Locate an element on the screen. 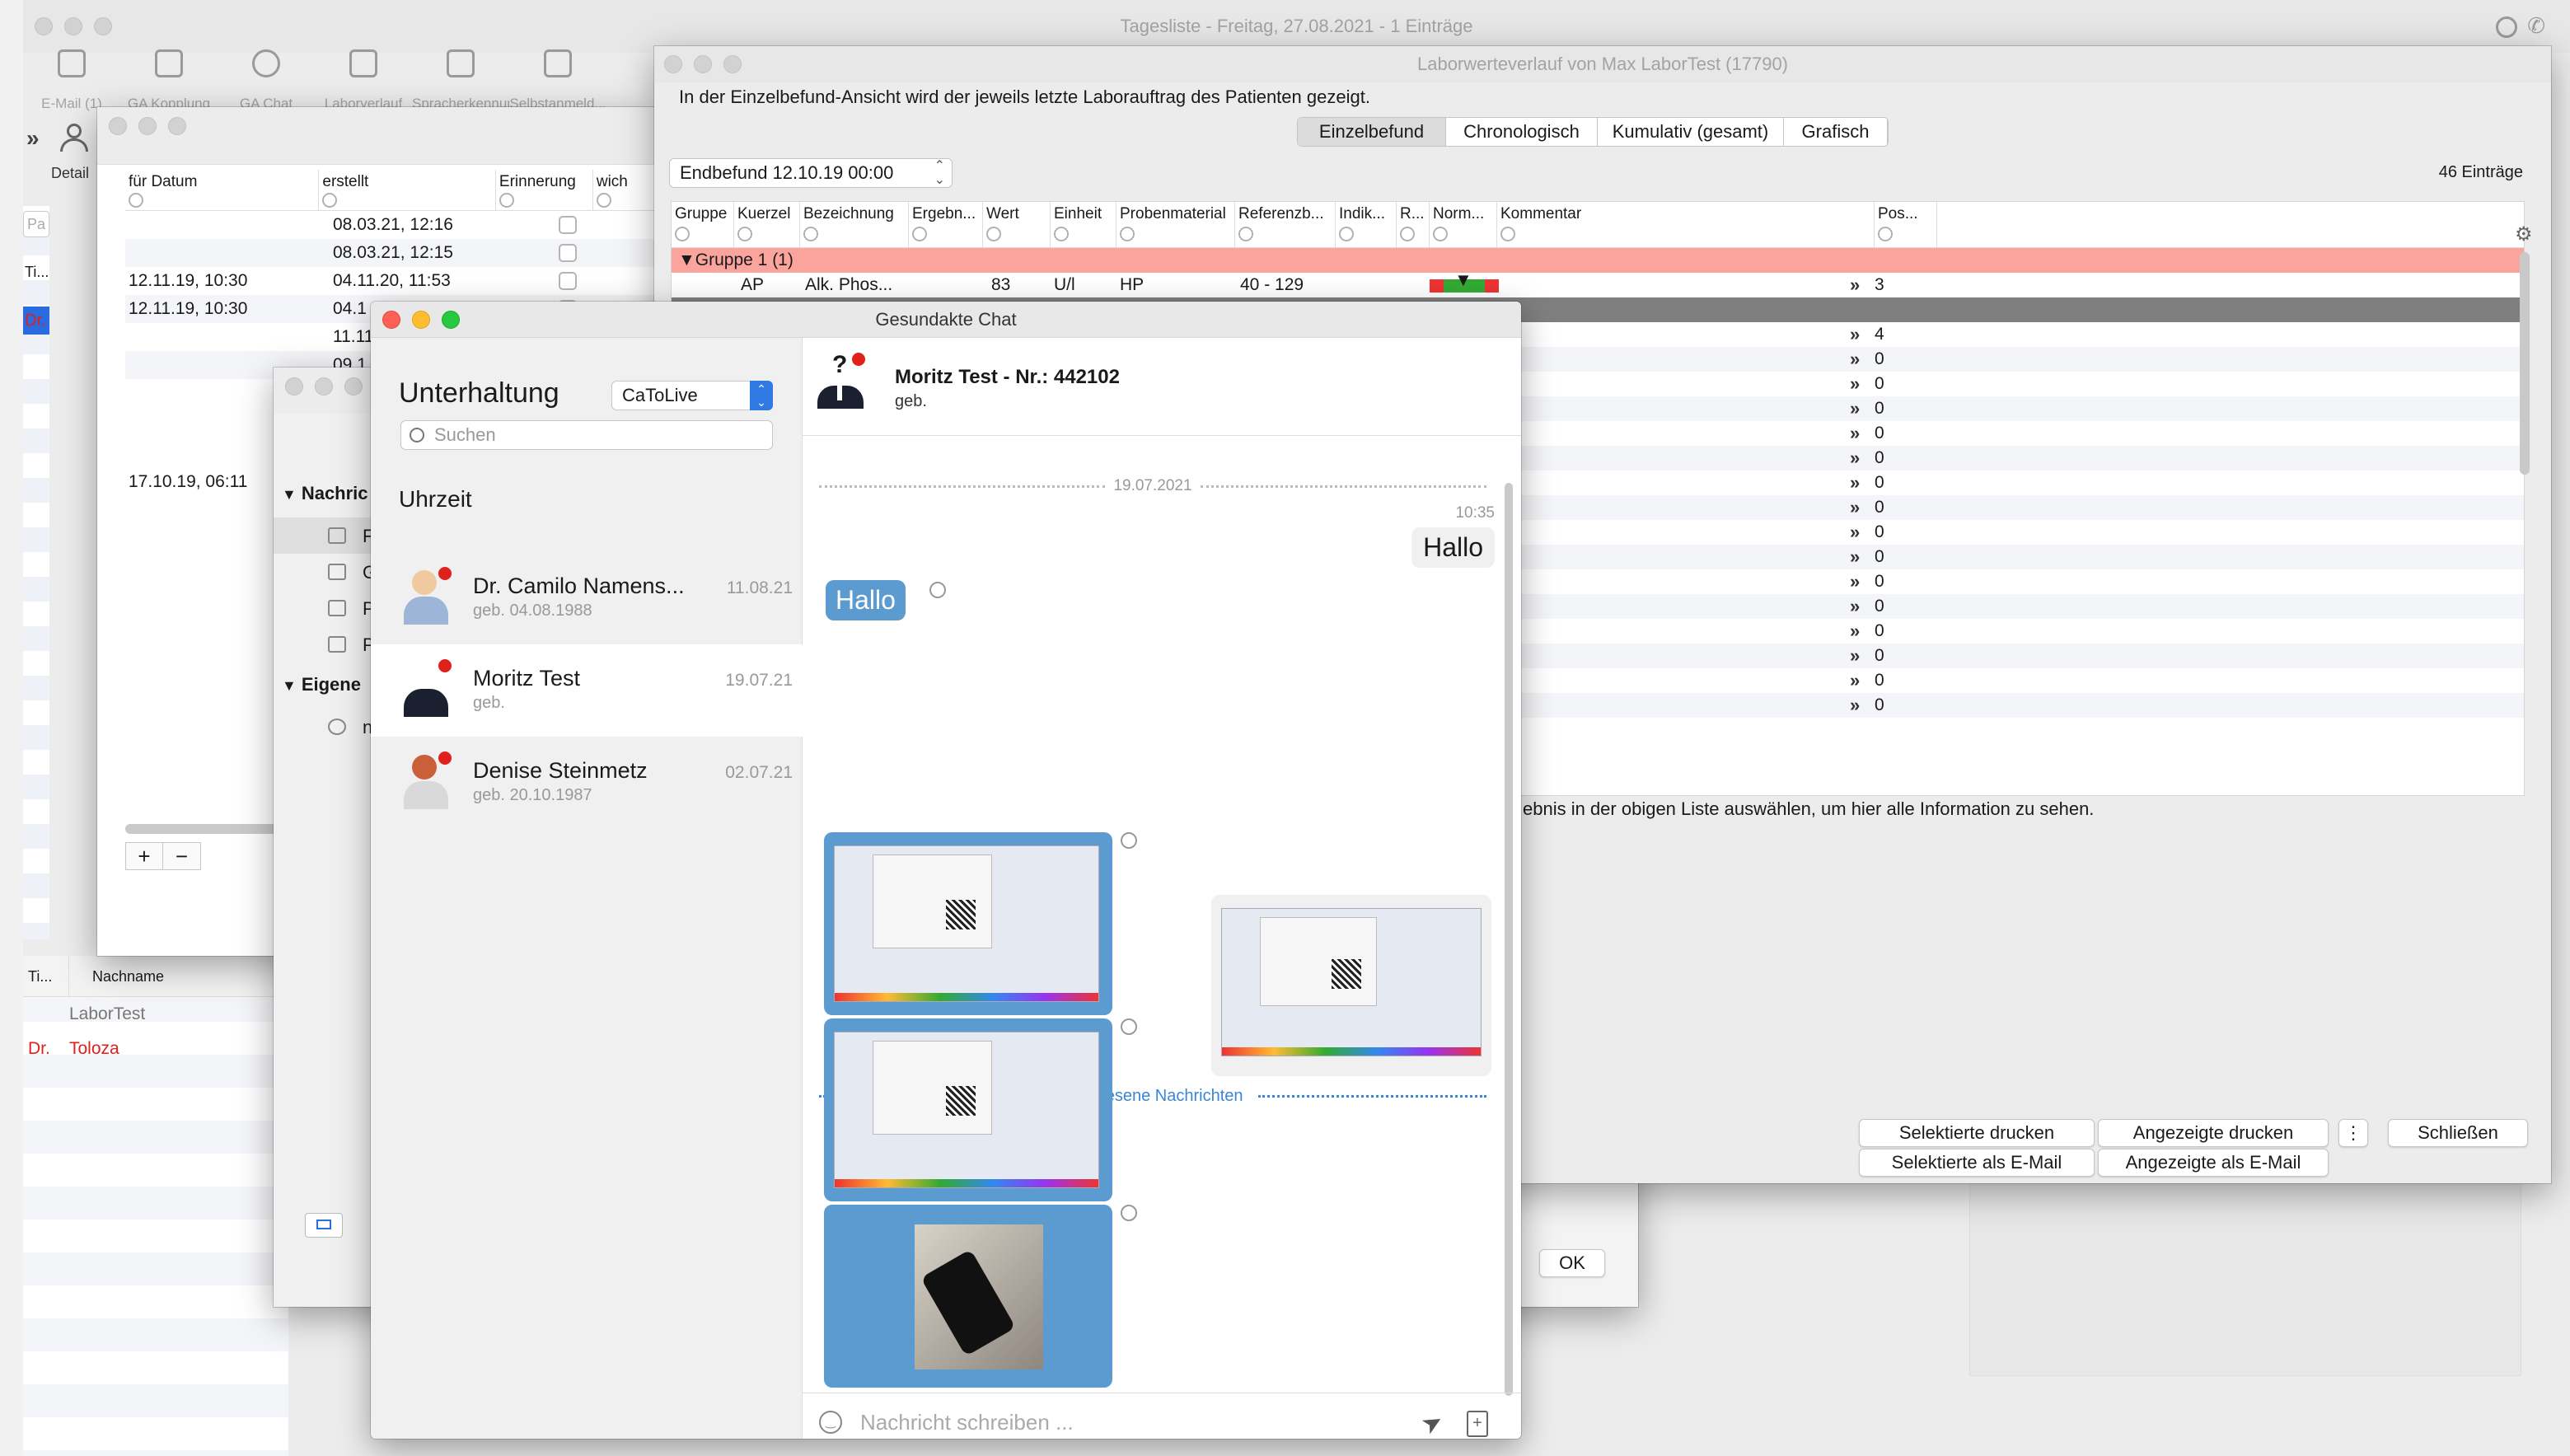 Image resolution: width=2570 pixels, height=1456 pixels. account-select: CaToLive ⌃ ⌄ is located at coordinates (692, 395).